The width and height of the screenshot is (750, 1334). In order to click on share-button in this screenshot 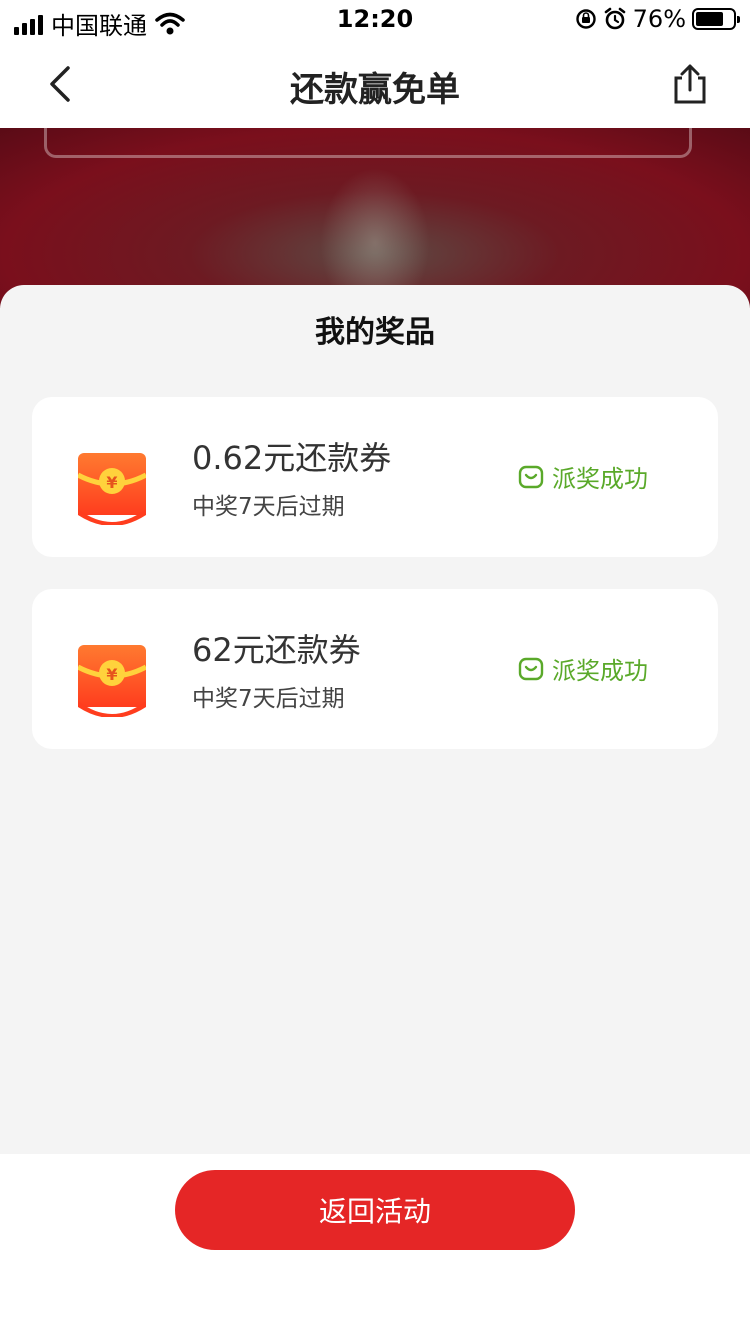, I will do `click(690, 84)`.